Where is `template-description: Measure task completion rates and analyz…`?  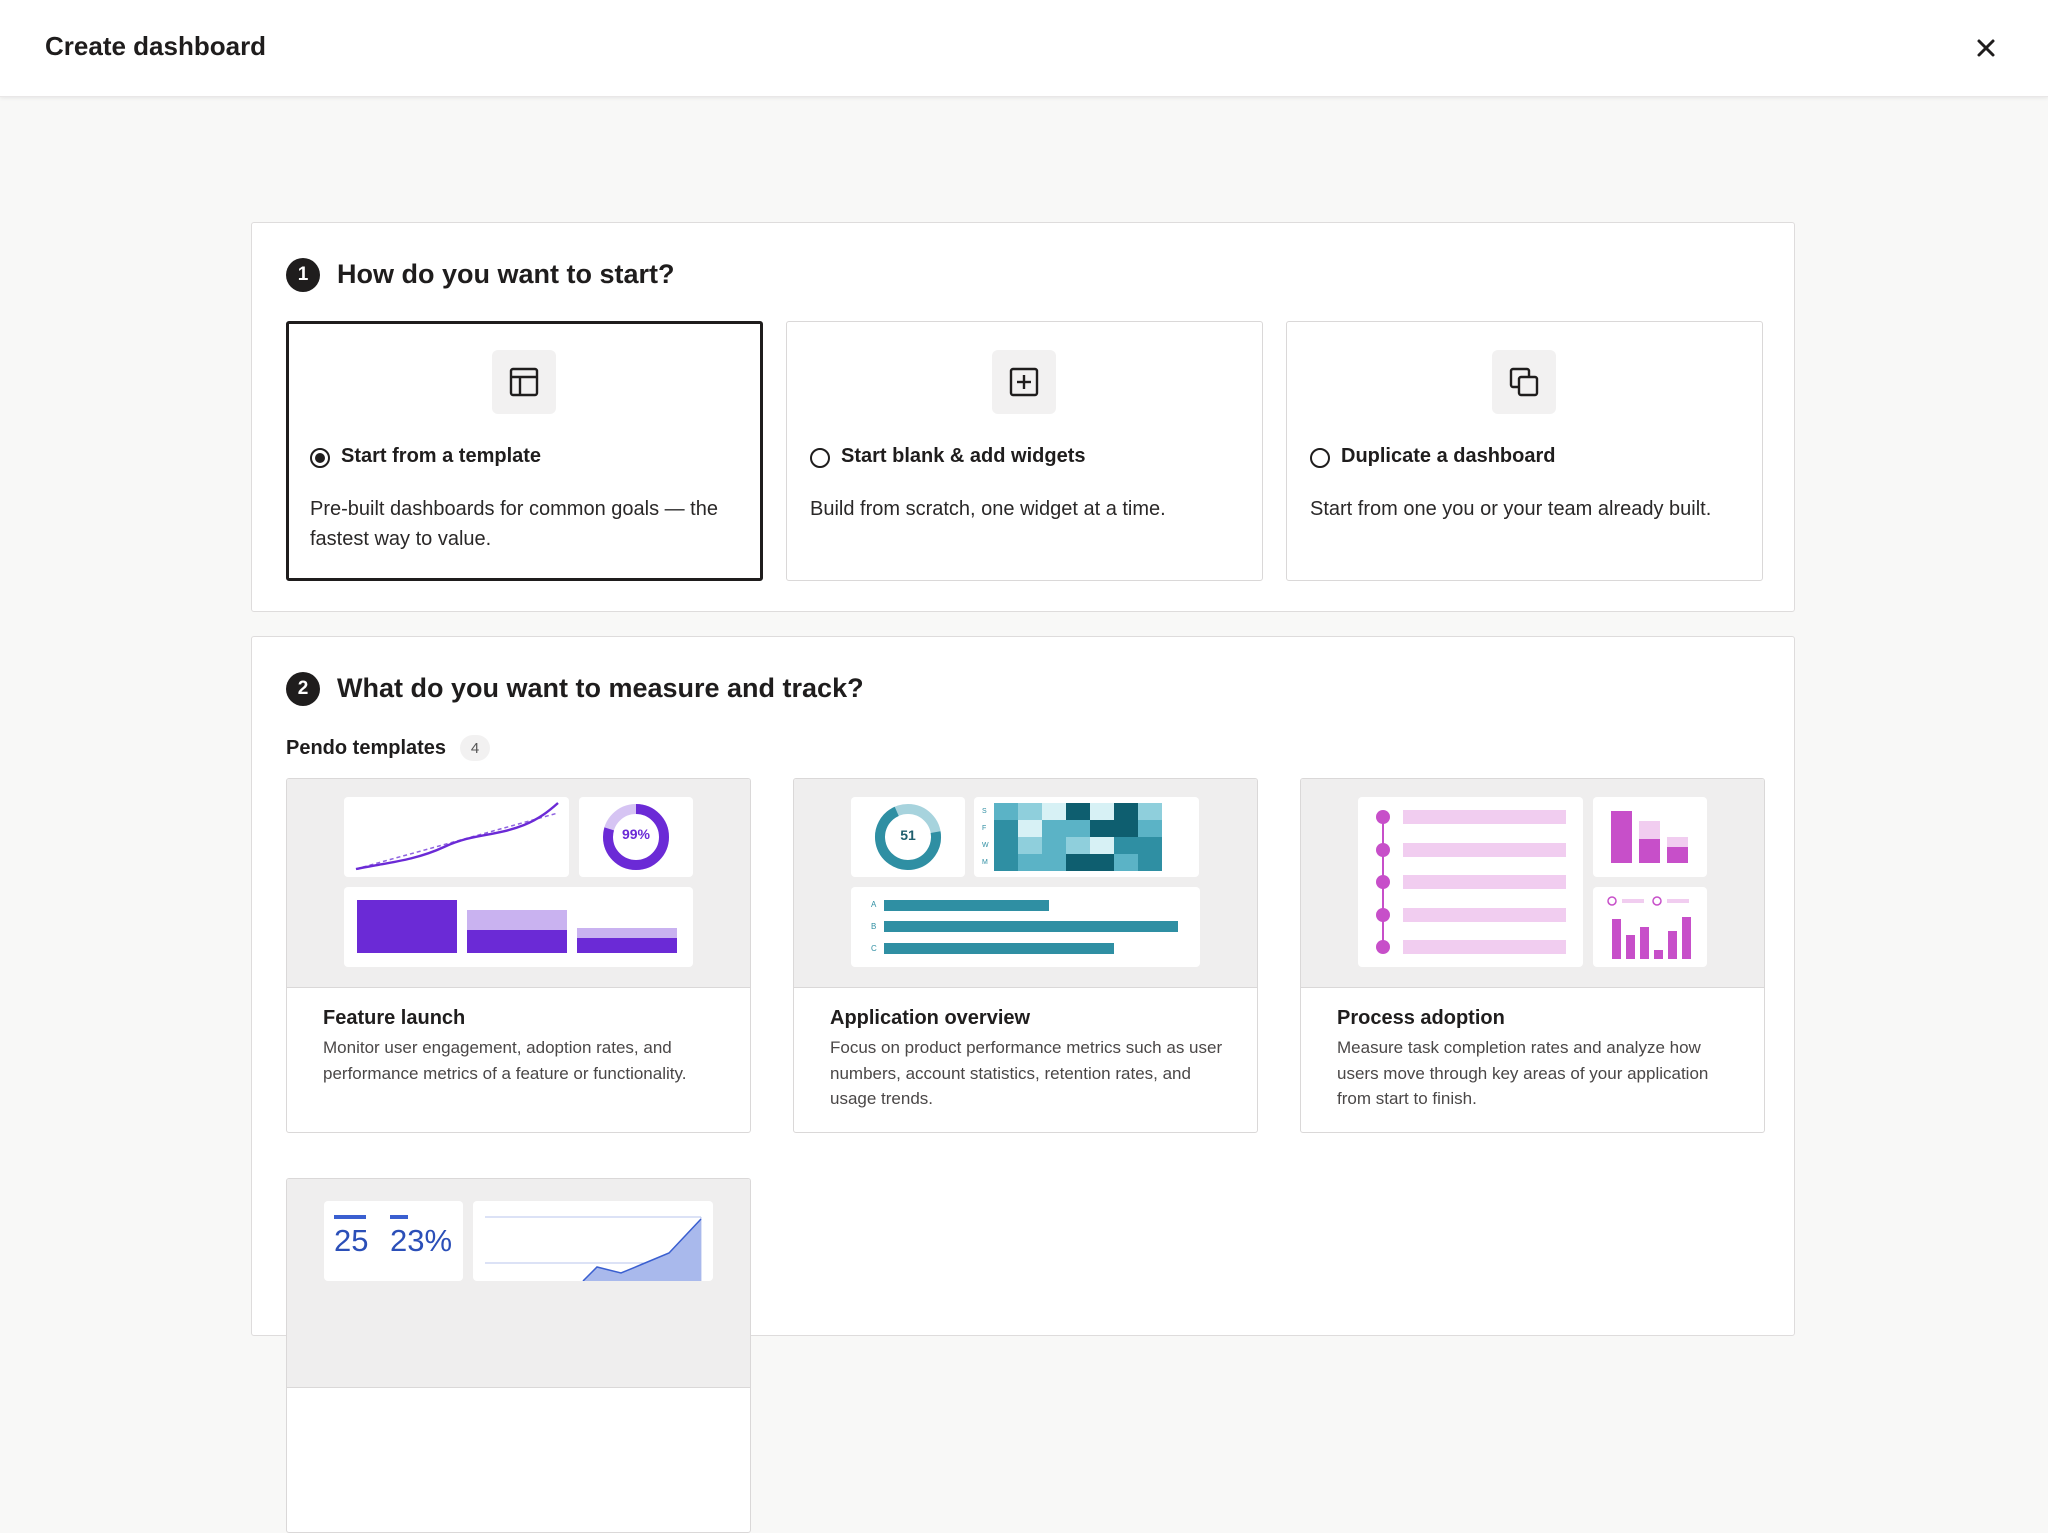
template-description: Measure task completion rates and analyz… is located at coordinates (1523, 1073).